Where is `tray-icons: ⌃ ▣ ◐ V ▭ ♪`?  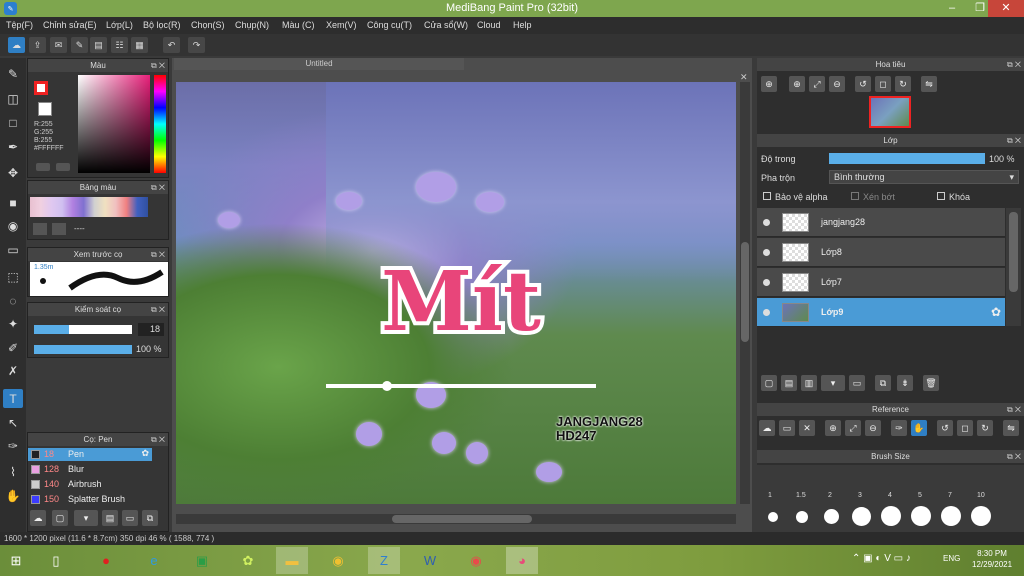 tray-icons: ⌃ ▣ ◐ V ▭ ♪ is located at coordinates (881, 558).